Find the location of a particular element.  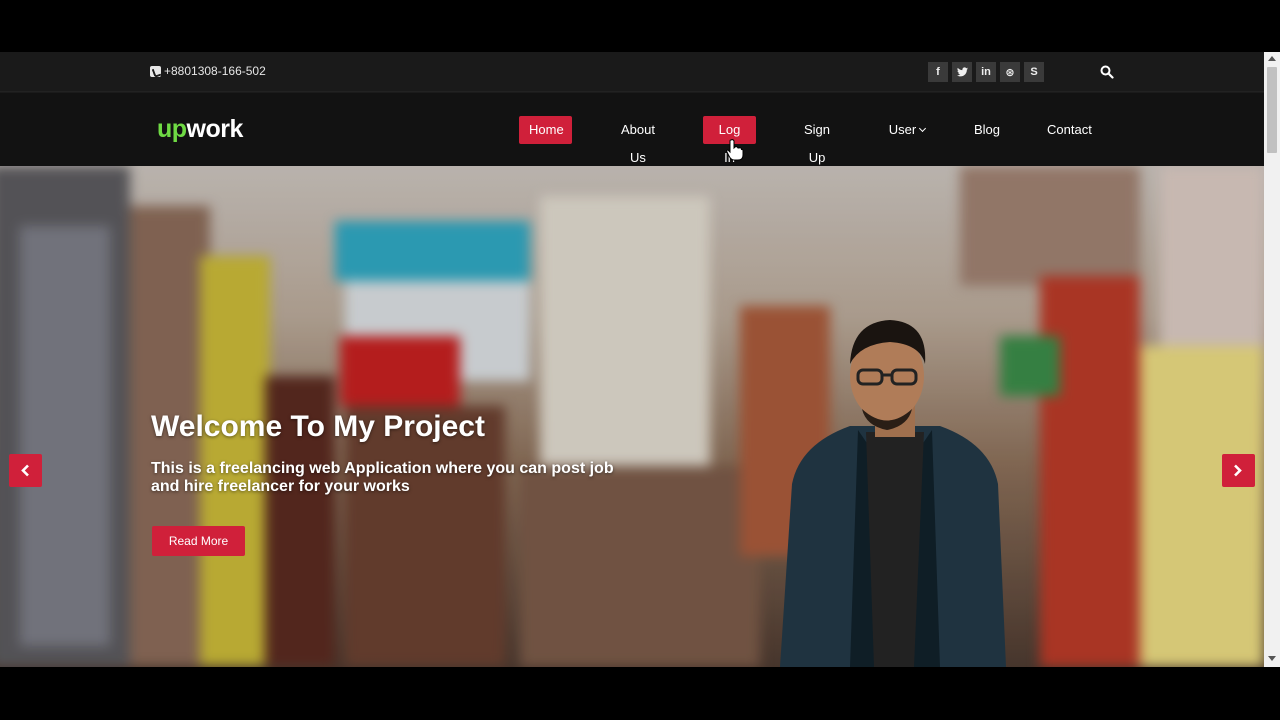

facebook-icon: f is located at coordinates (938, 72).